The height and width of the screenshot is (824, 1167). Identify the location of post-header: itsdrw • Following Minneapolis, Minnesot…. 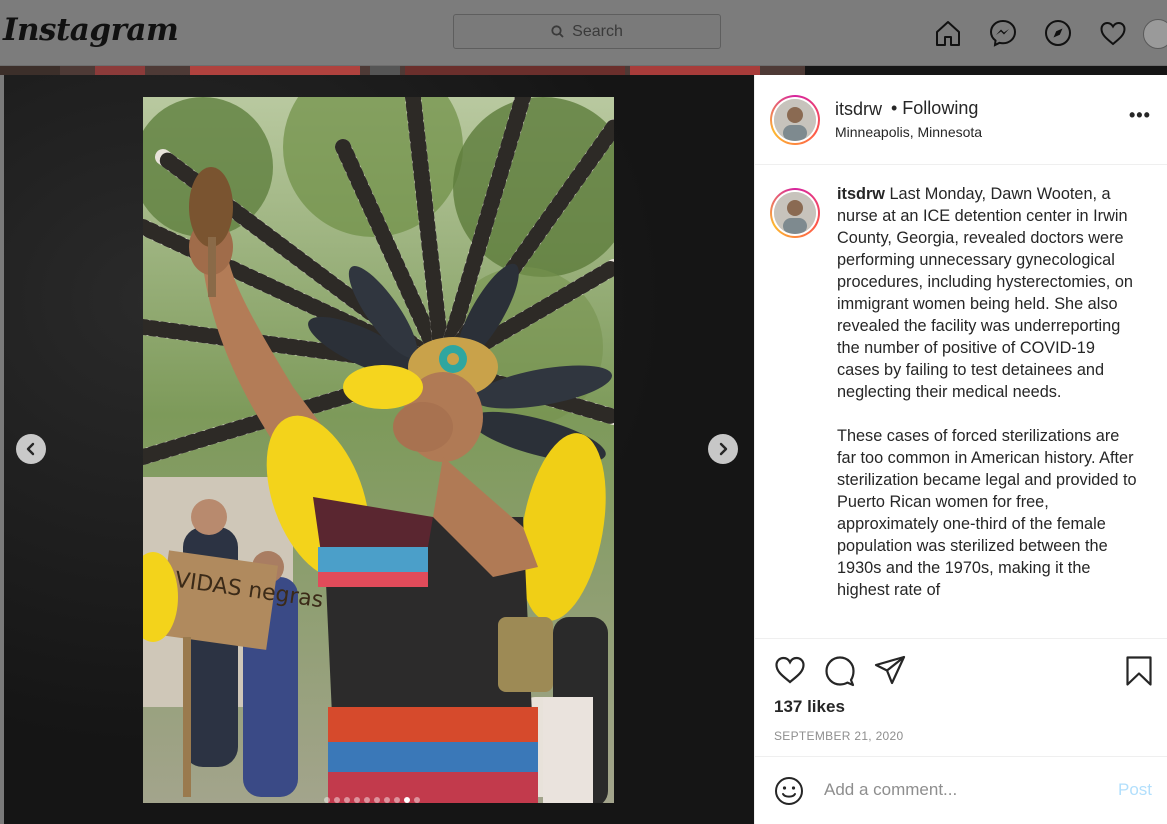
(961, 120).